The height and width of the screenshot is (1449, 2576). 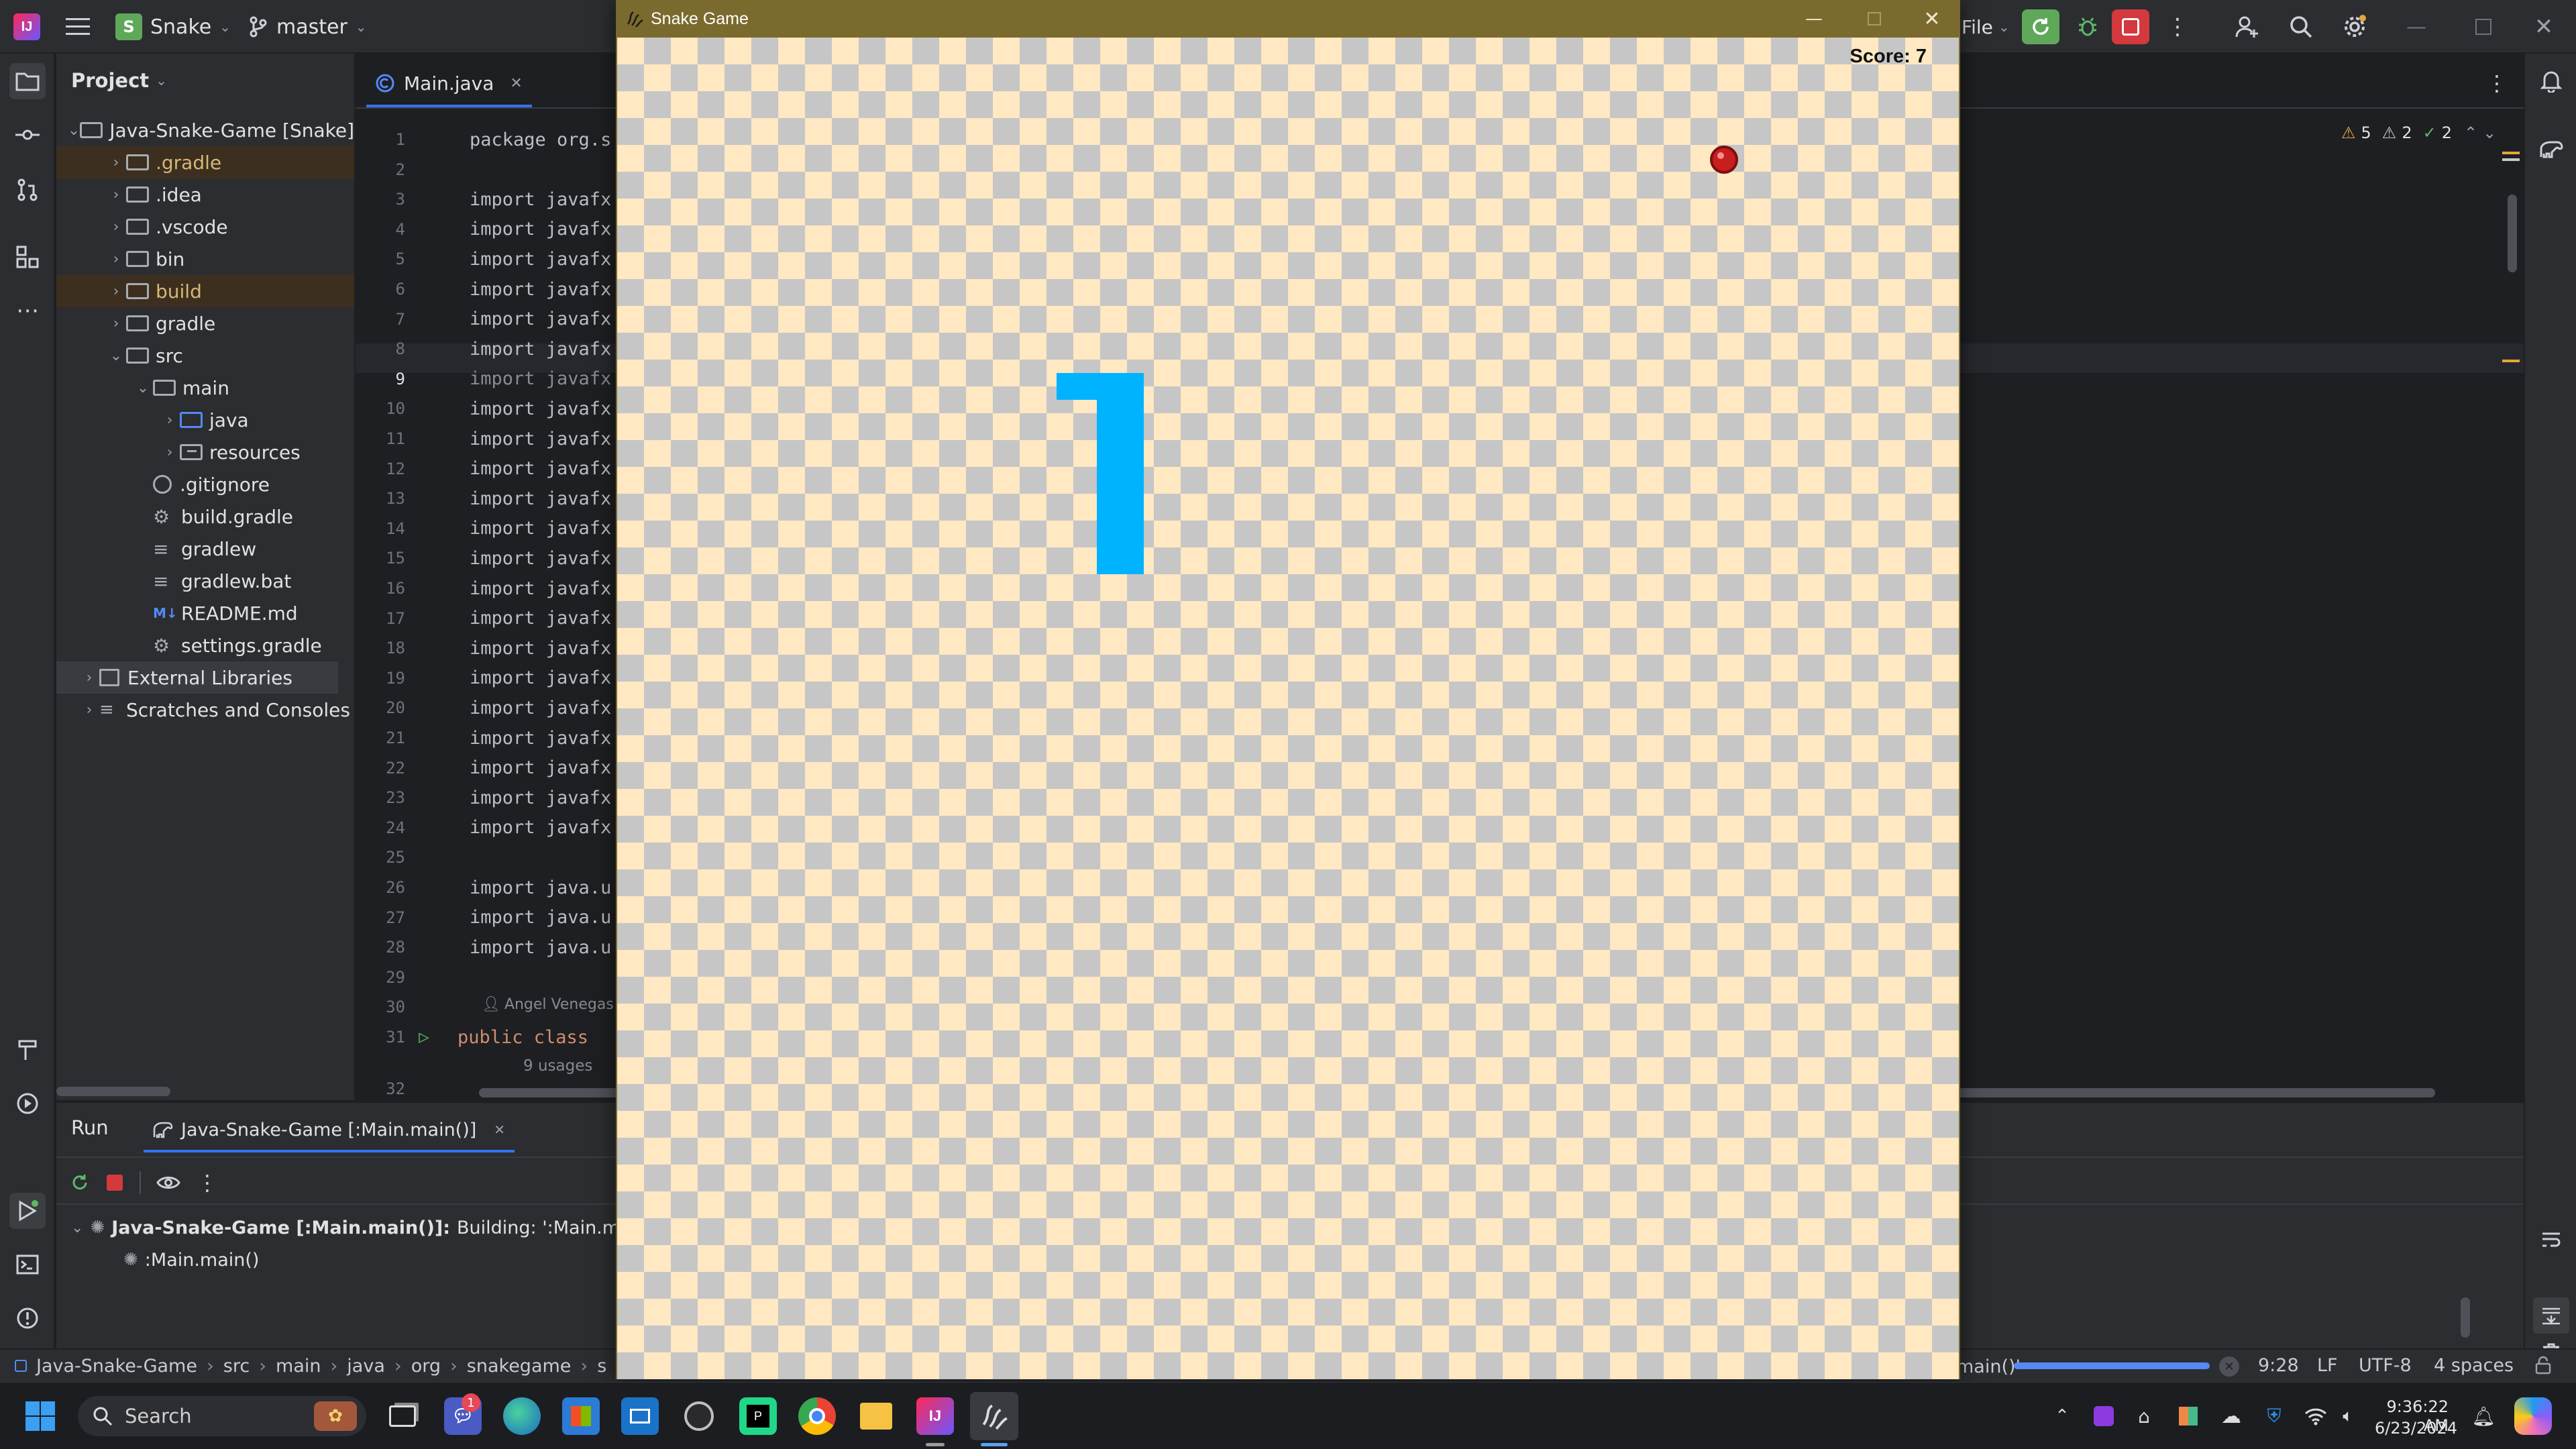 What do you see at coordinates (205, 581) in the screenshot?
I see `tree-item: ≡ gradlew.bat` at bounding box center [205, 581].